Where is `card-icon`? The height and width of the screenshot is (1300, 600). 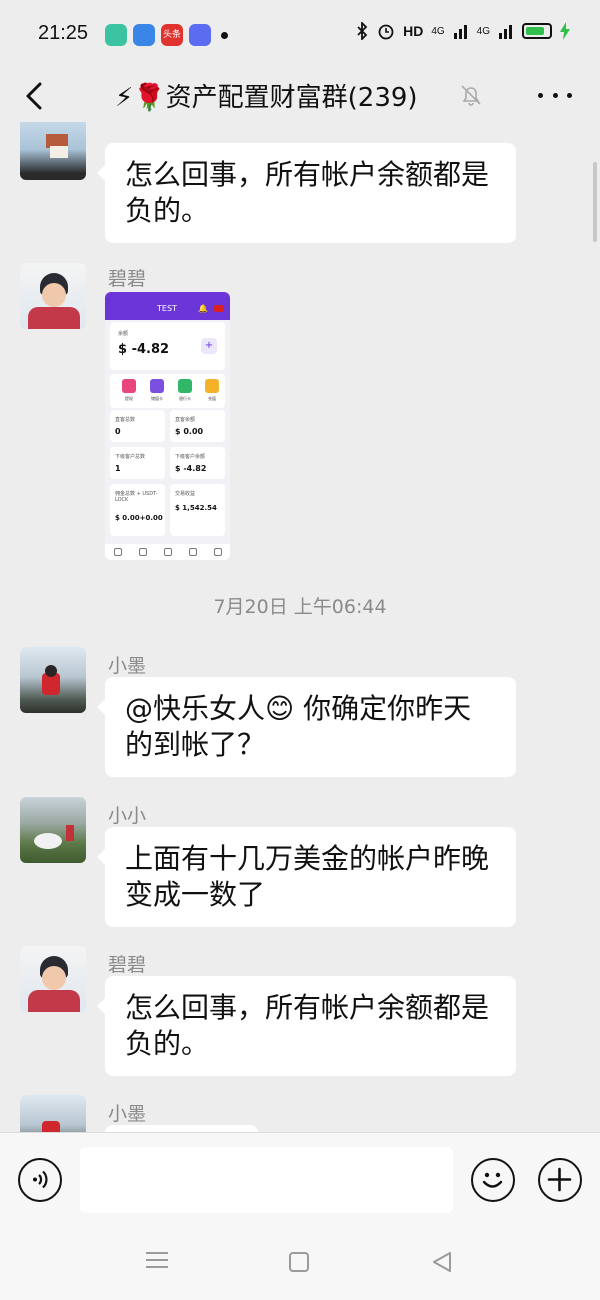
card-icon is located at coordinates (157, 386).